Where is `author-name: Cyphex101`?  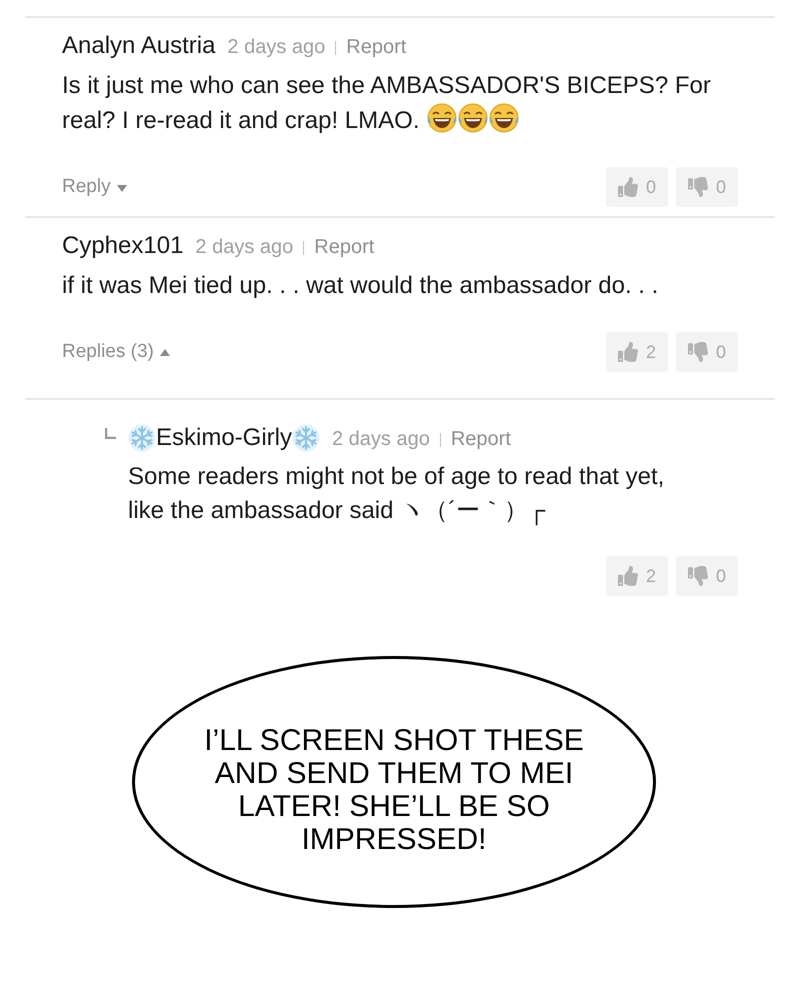
author-name: Cyphex101 is located at coordinates (123, 246).